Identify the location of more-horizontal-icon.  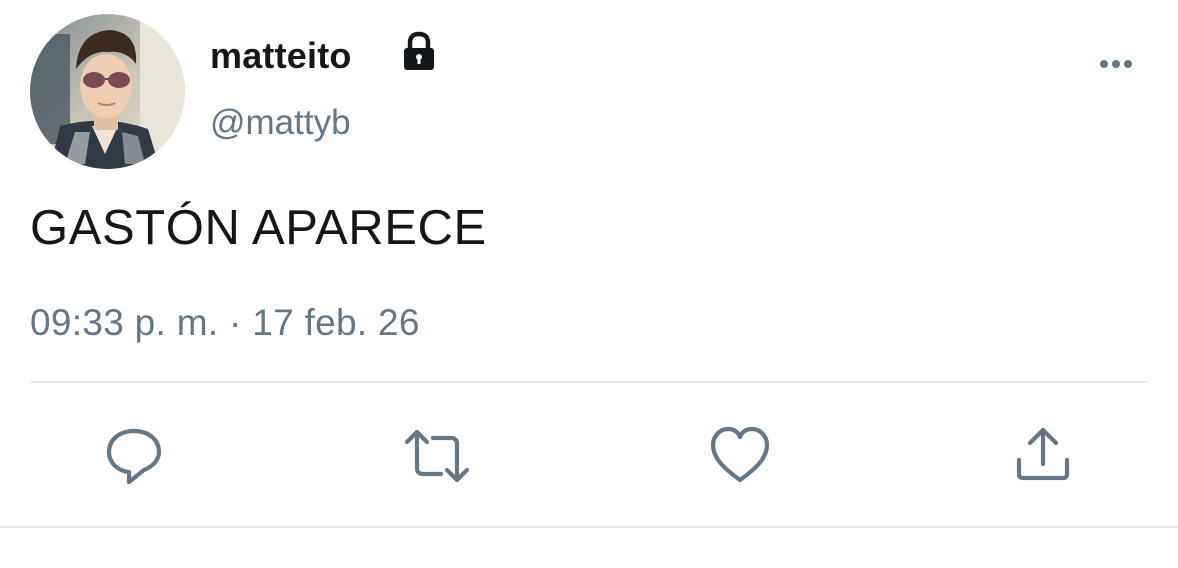
(1116, 64).